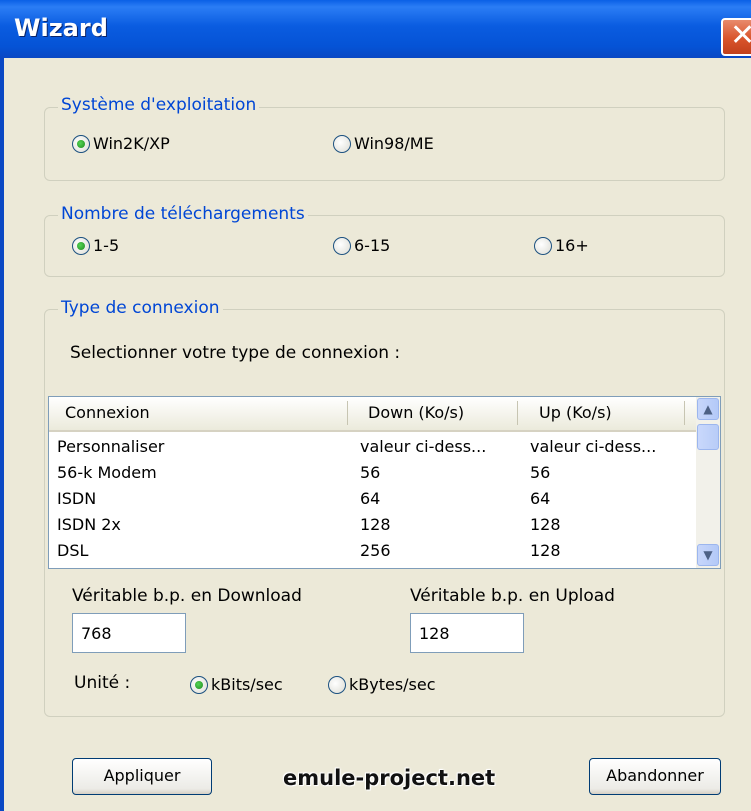 This screenshot has height=811, width=751. Describe the element at coordinates (159, 105) in the screenshot. I see `os-group-legend: Système d'exploitation` at that location.